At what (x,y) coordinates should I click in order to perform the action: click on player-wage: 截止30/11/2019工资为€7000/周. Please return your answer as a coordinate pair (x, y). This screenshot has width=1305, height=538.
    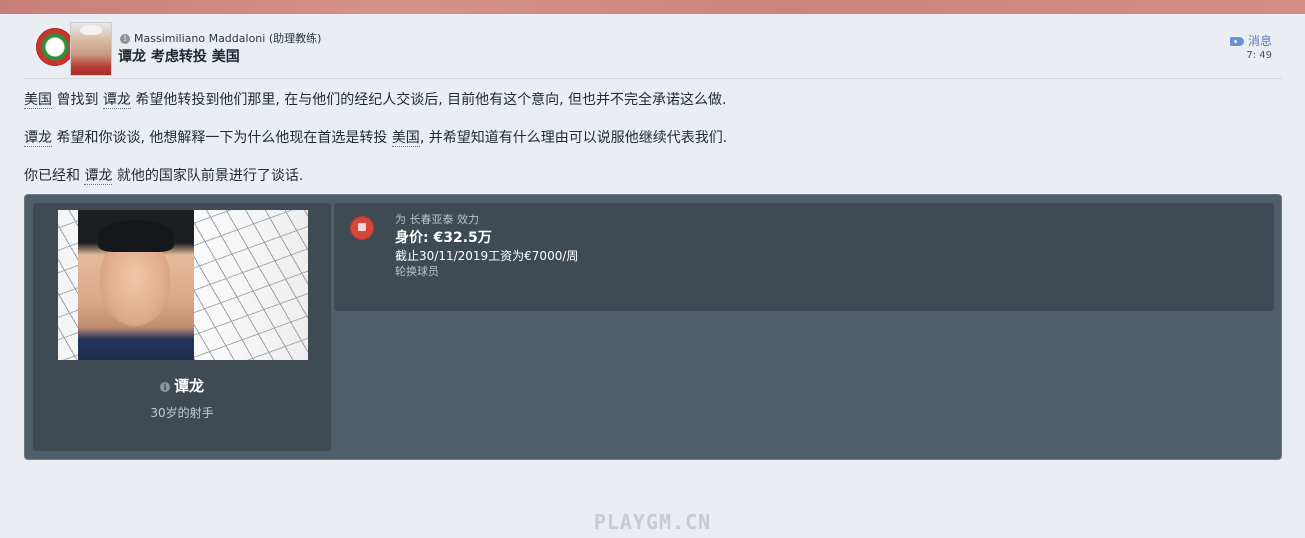
    Looking at the image, I should click on (487, 256).